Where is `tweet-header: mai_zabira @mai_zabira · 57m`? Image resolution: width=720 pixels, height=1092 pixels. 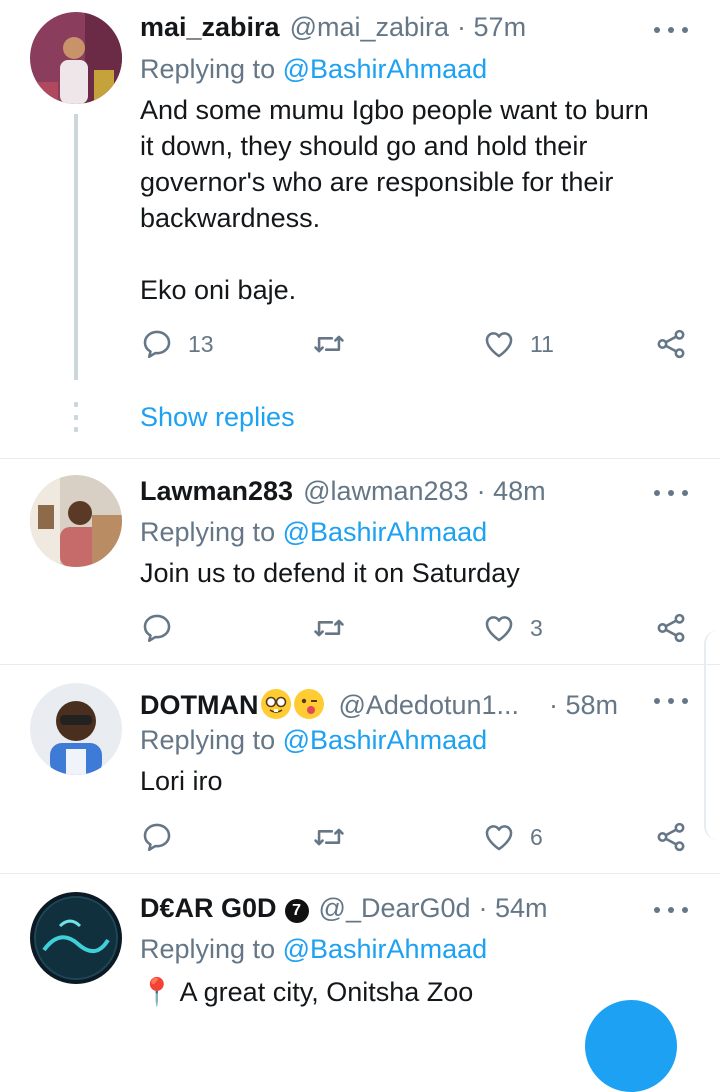
tweet-header: mai_zabira @mai_zabira · 57m is located at coordinates (395, 29).